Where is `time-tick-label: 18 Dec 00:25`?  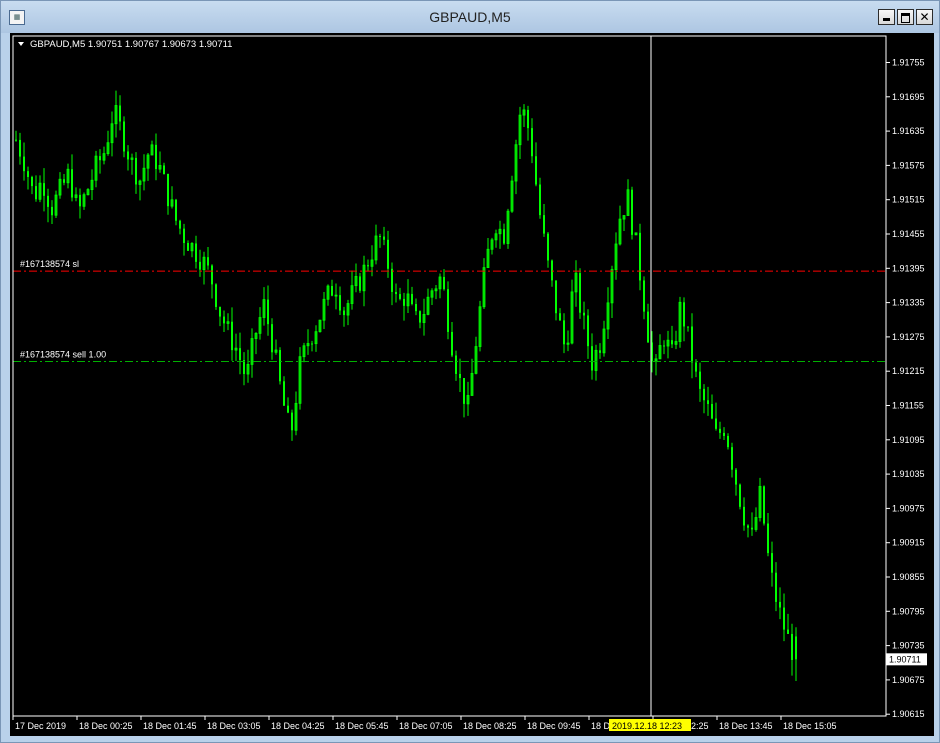 time-tick-label: 18 Dec 00:25 is located at coordinates (106, 726).